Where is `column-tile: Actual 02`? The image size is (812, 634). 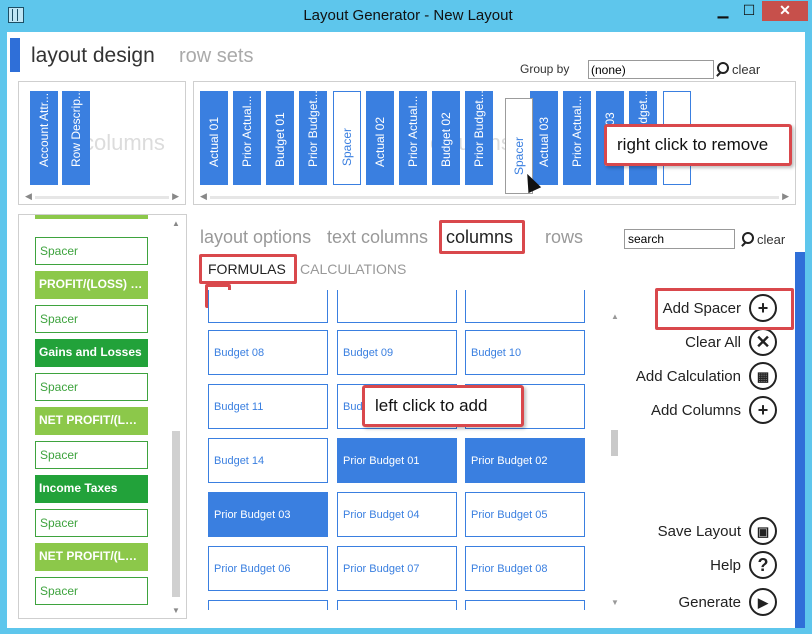
column-tile: Actual 02 is located at coordinates (380, 138).